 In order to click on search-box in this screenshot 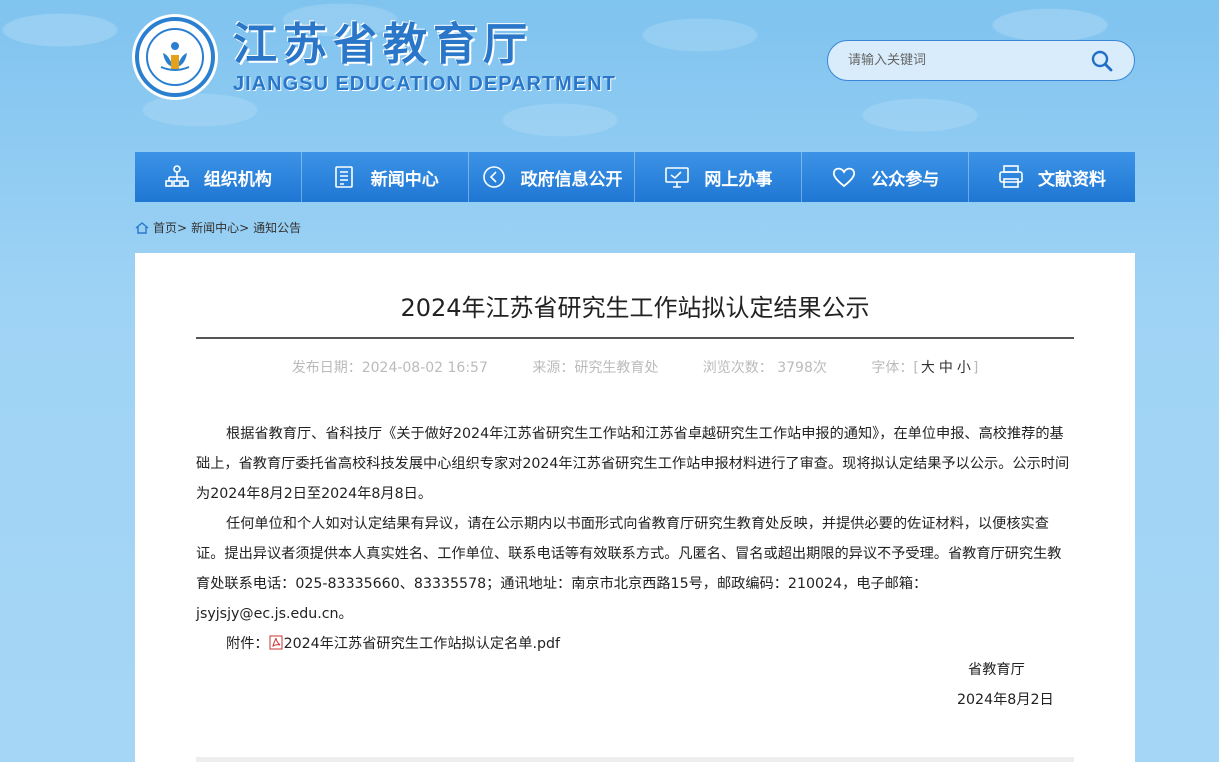, I will do `click(981, 60)`.